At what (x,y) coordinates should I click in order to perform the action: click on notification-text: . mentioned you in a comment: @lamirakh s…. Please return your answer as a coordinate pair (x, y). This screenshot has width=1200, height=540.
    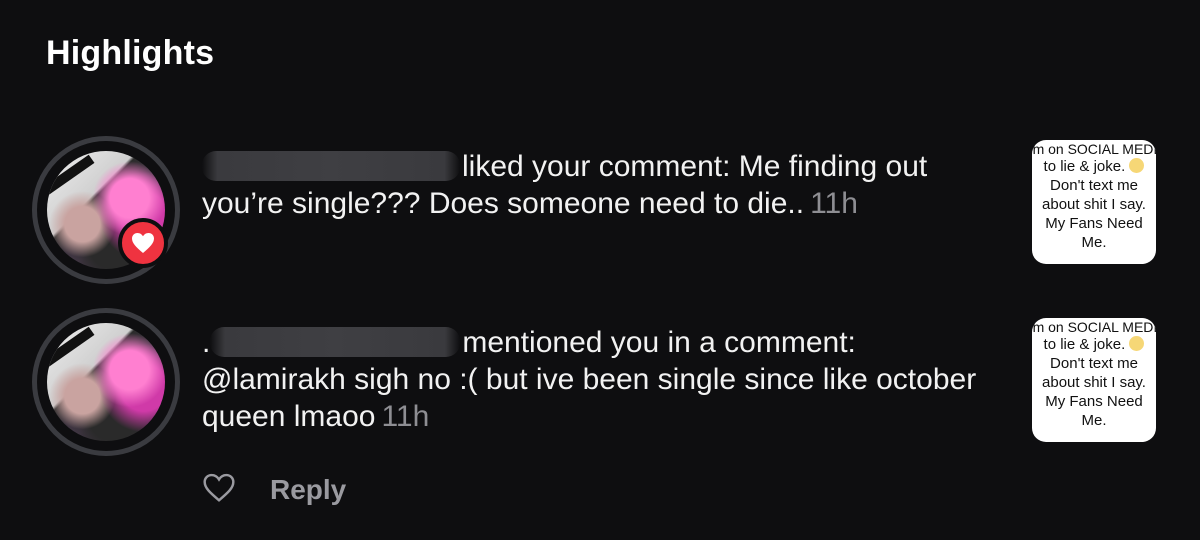
    Looking at the image, I should click on (597, 379).